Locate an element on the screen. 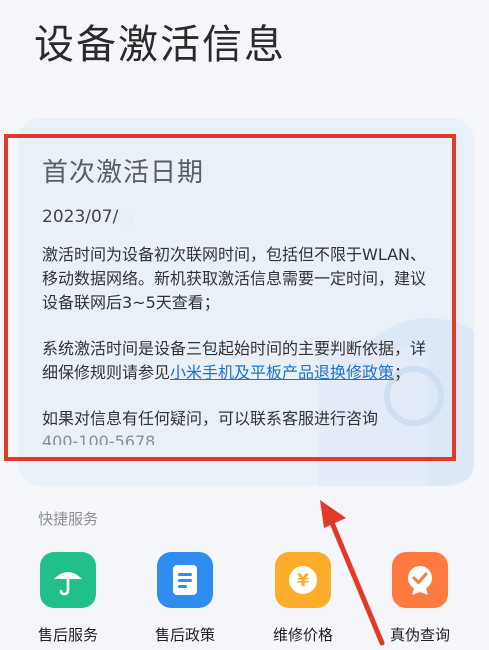 The width and height of the screenshot is (489, 650). service-phone: 400-100-5678 is located at coordinates (238, 438).